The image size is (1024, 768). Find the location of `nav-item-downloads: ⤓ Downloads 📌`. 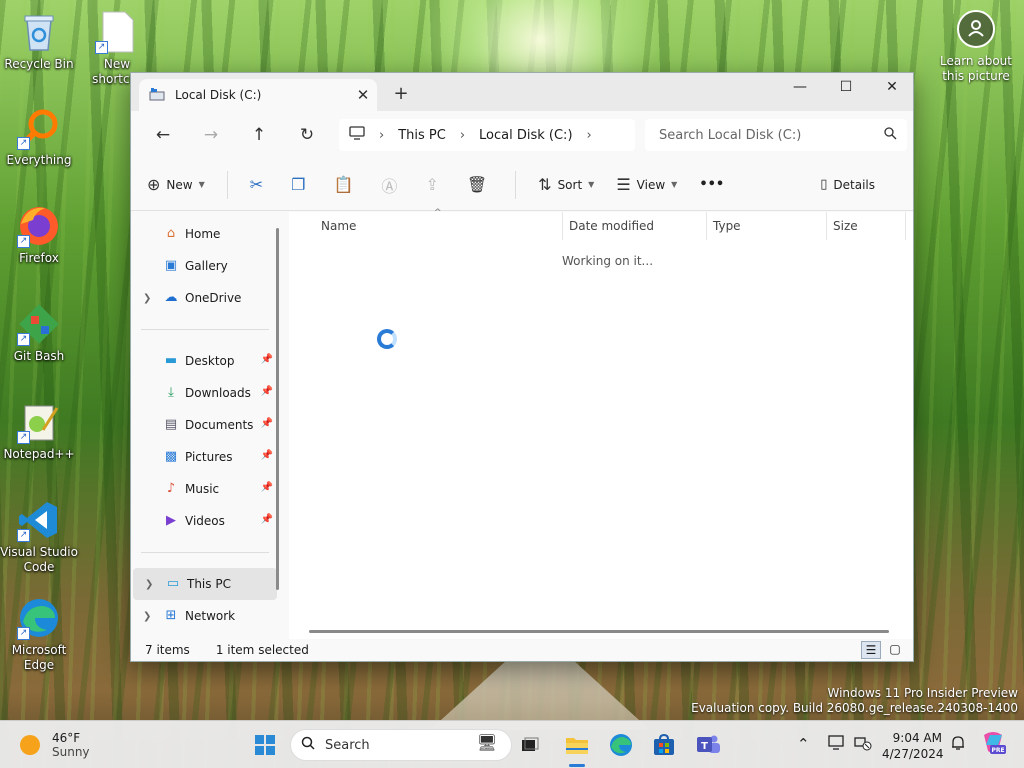

nav-item-downloads: ⤓ Downloads 📌 is located at coordinates (205, 393).